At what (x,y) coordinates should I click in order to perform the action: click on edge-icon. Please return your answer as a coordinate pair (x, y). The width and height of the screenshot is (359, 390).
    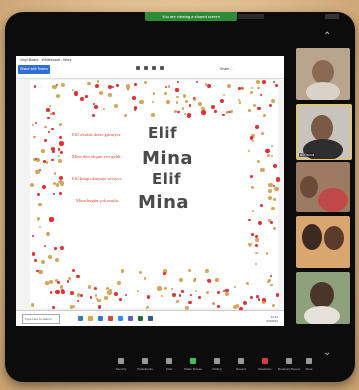
    Looking at the image, I should click on (100, 318).